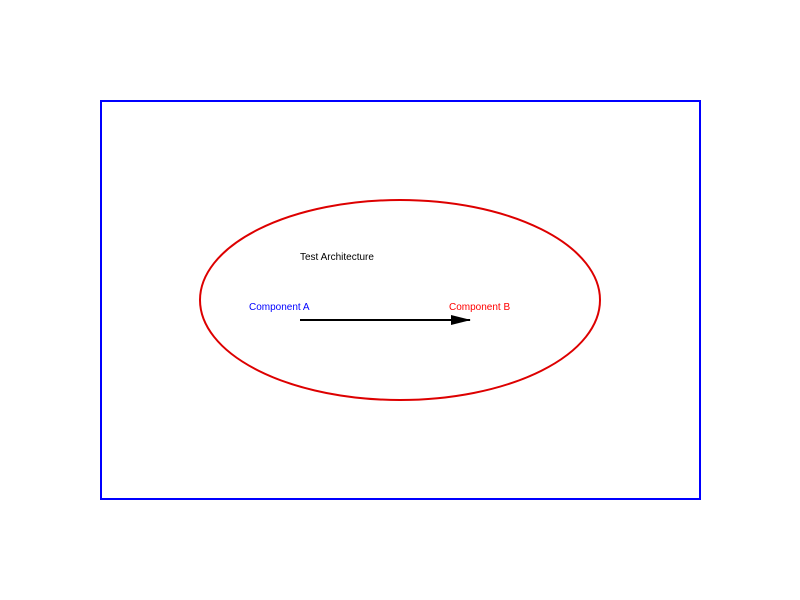  I want to click on component-a-label: Component A, so click(279, 307).